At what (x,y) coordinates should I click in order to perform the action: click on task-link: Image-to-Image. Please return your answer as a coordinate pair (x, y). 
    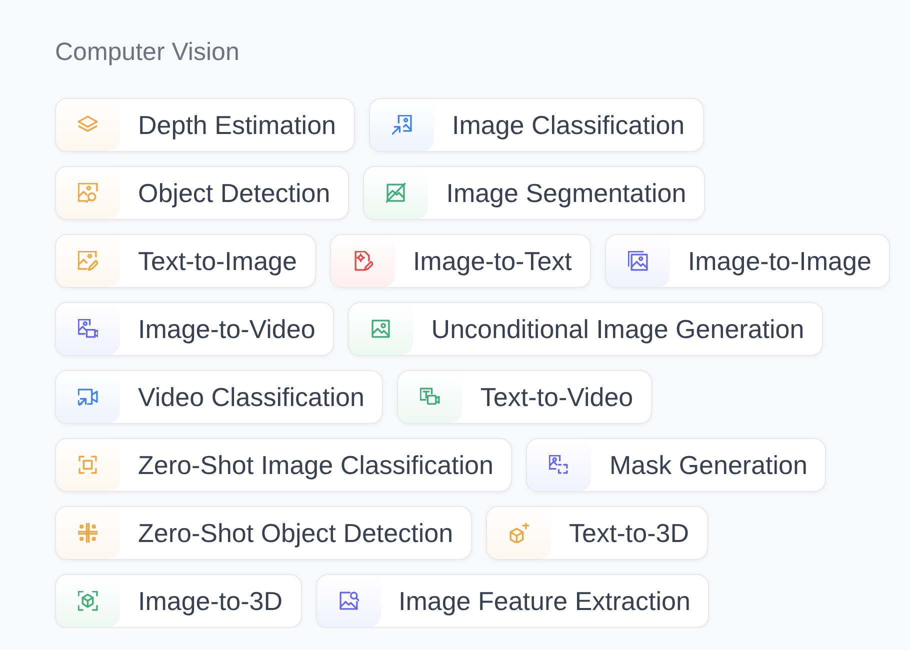
    Looking at the image, I should click on (747, 261).